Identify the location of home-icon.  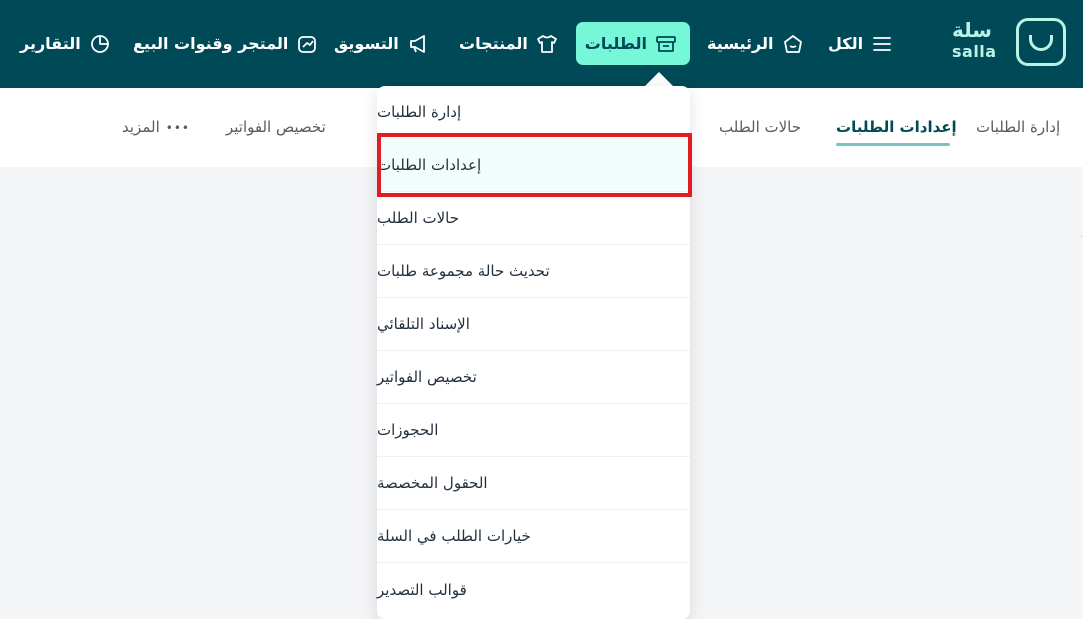
(793, 44).